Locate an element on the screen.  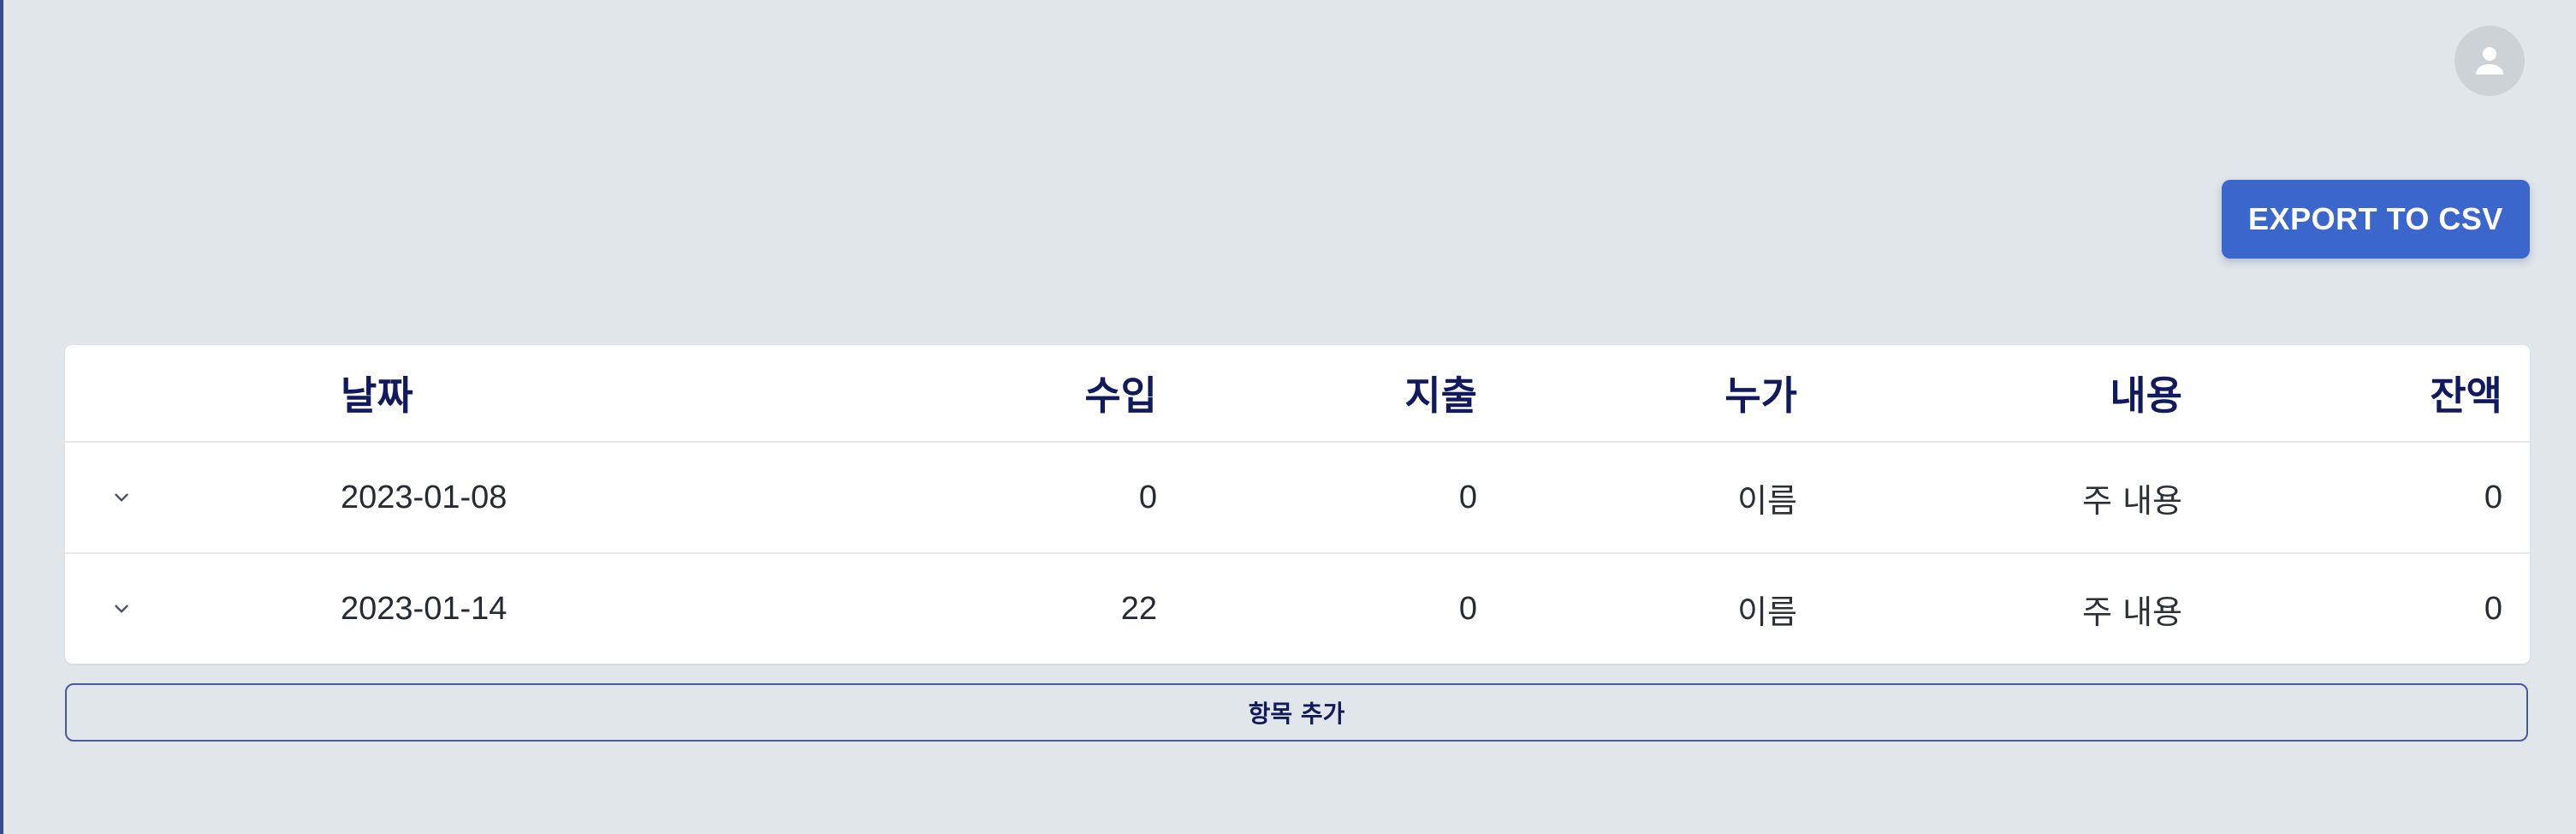
column-header-expense: 지출 is located at coordinates (1370, 393).